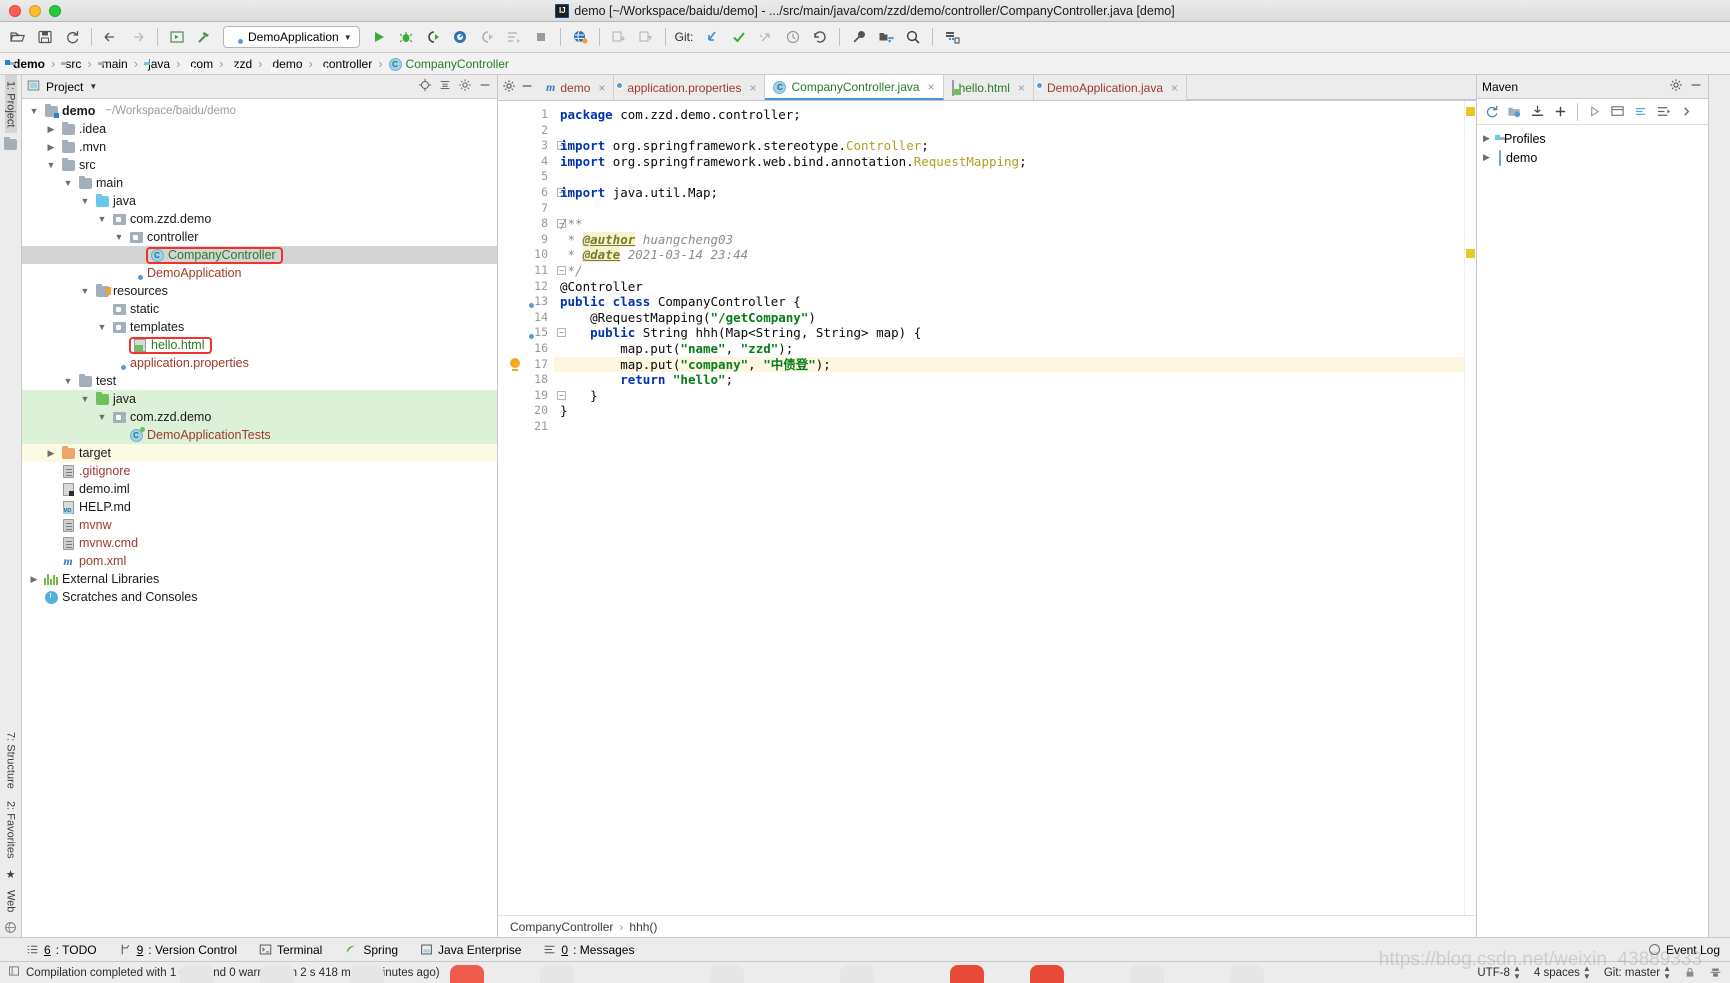 This screenshot has width=1730, height=983. Describe the element at coordinates (1499, 972) in the screenshot. I see `encoding-selector: UTF-8 ▲ ▼` at that location.